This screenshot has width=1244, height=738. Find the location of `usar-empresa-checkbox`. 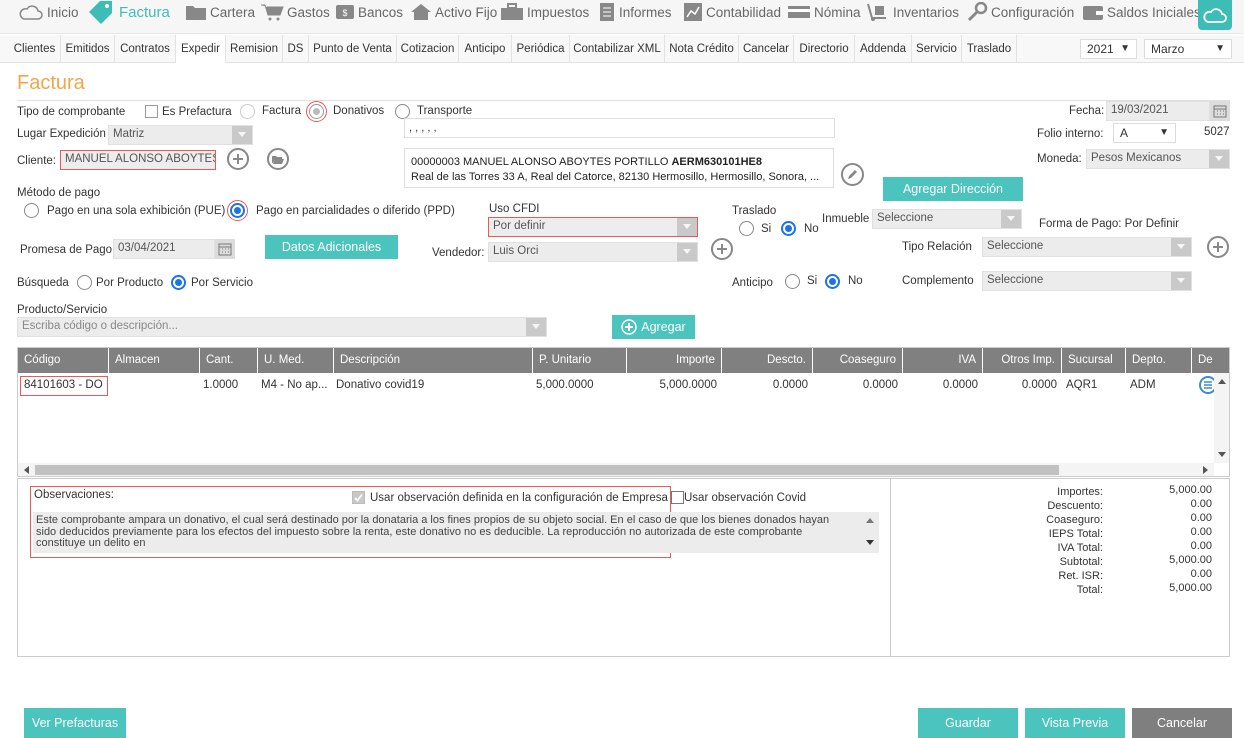

usar-empresa-checkbox is located at coordinates (358, 497).